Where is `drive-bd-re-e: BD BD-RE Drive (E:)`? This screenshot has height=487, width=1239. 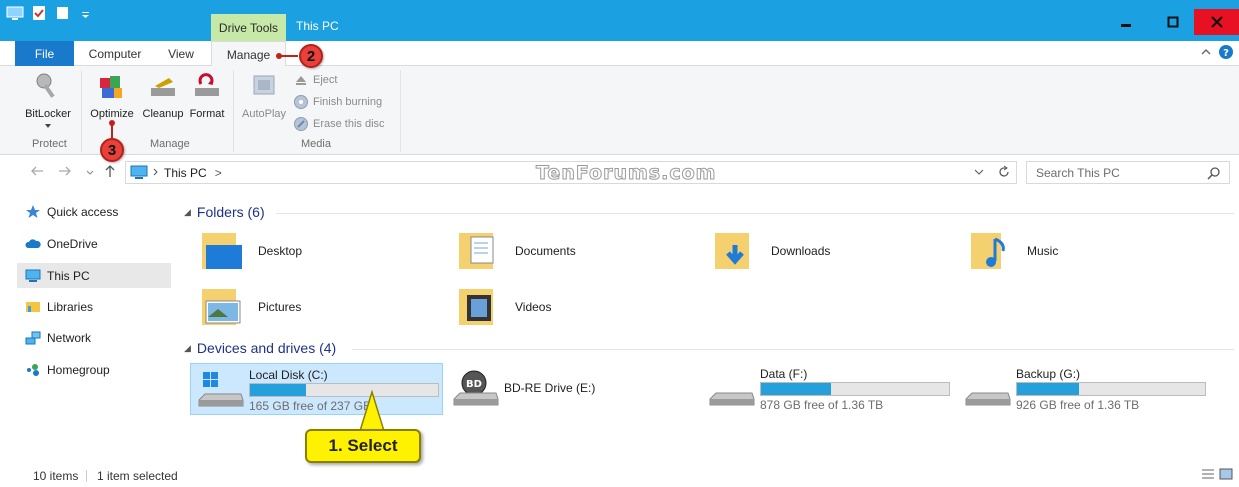
drive-bd-re-e: BD BD-RE Drive (E:) is located at coordinates (572, 389).